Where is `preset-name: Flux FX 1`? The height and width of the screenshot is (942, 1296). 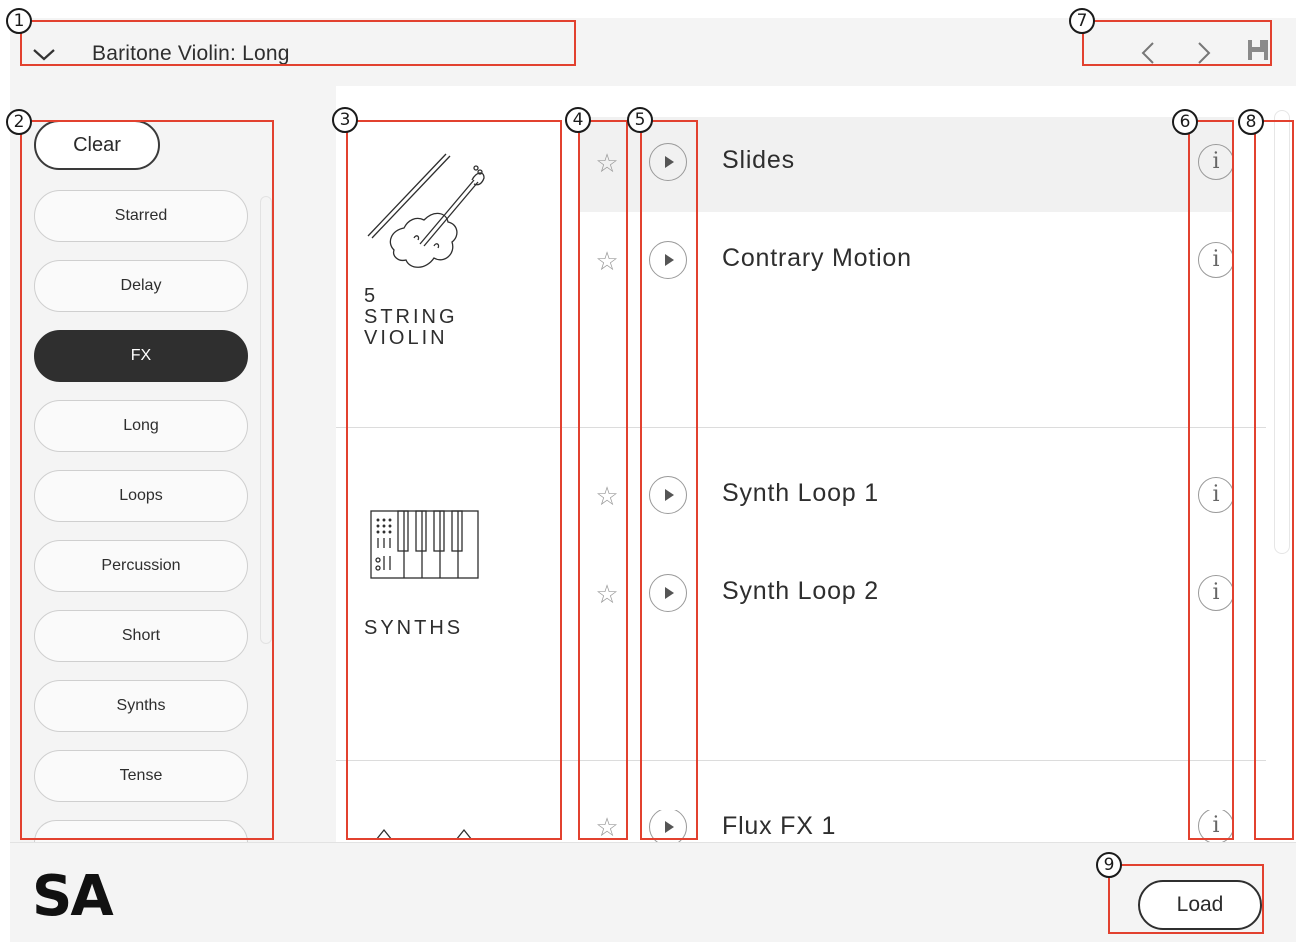 preset-name: Flux FX 1 is located at coordinates (779, 826).